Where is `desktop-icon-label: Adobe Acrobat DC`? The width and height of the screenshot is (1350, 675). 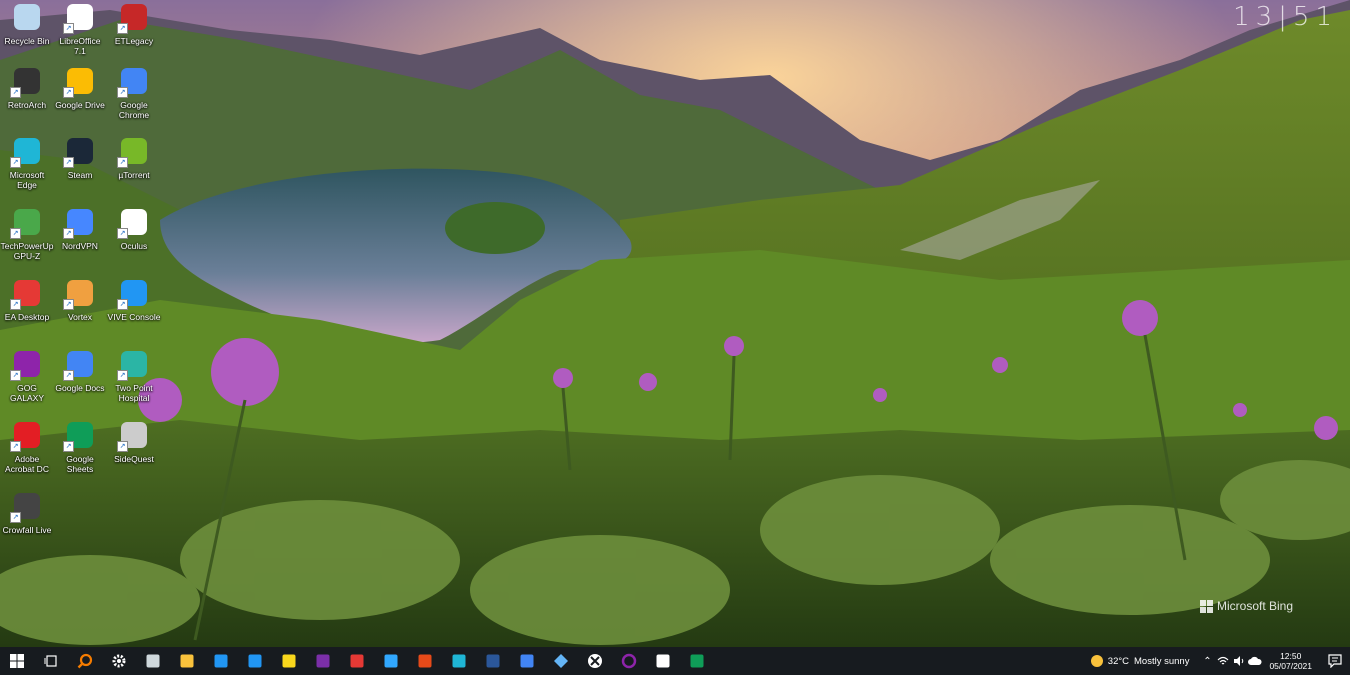
desktop-icon-label: Adobe Acrobat DC is located at coordinates (27, 464).